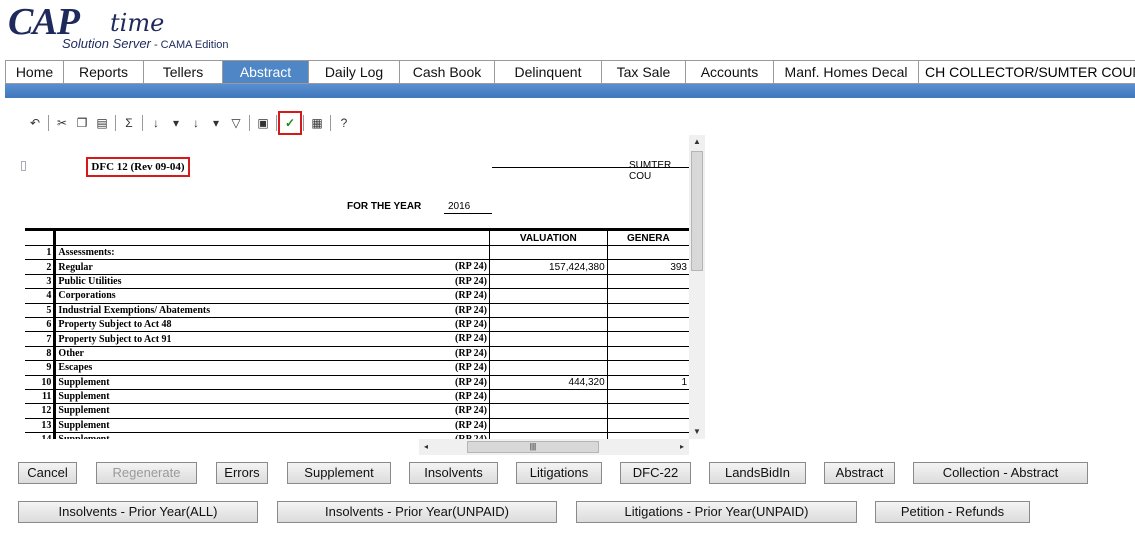 Image resolution: width=1135 pixels, height=540 pixels. Describe the element at coordinates (655, 473) in the screenshot. I see `dfc-22-button: DFC-22` at that location.